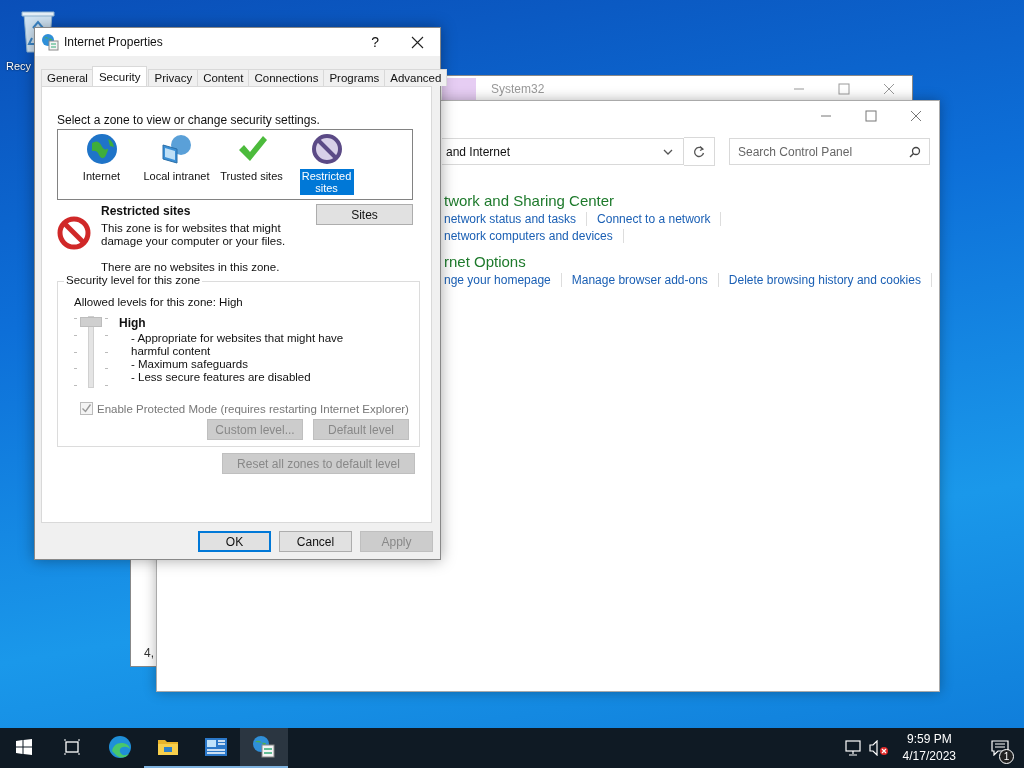  Describe the element at coordinates (133, 280) in the screenshot. I see `group-legend: Security level for this zone` at that location.